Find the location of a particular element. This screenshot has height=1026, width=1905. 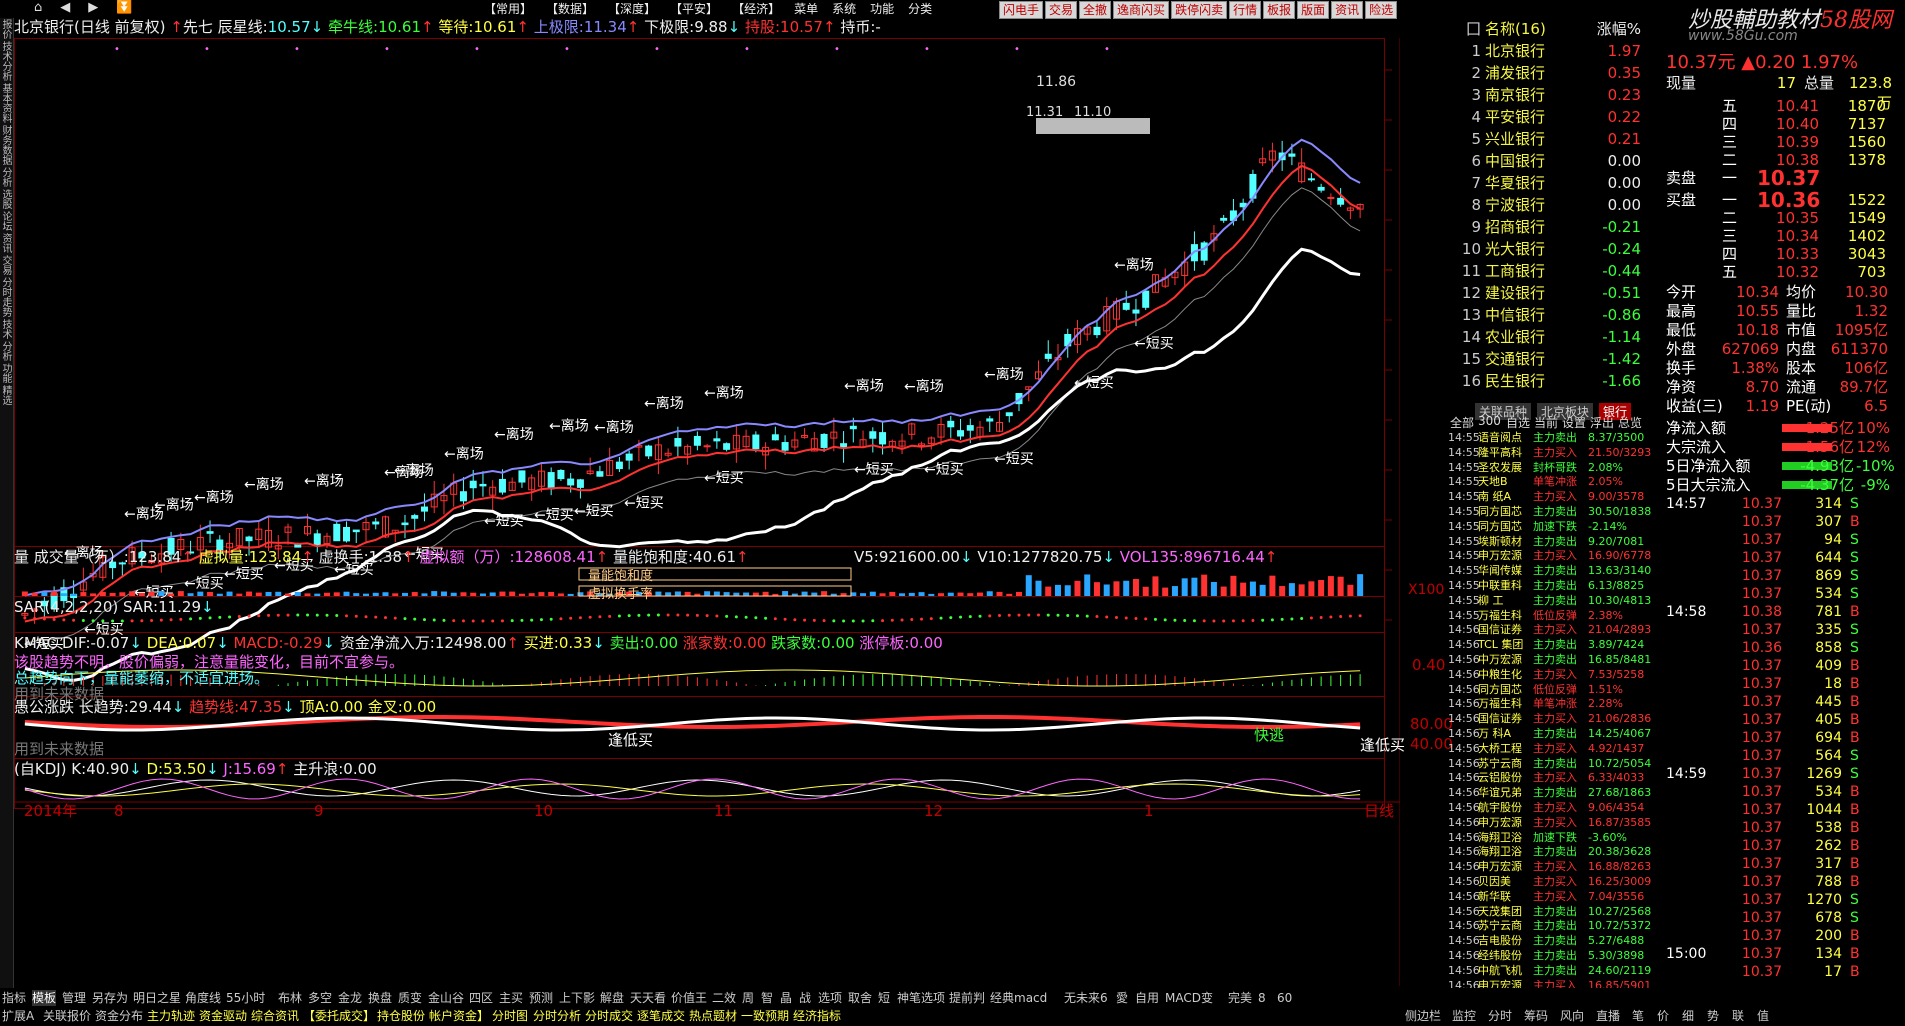

bottom-indicator-tab: 提前判 is located at coordinates (967, 998).